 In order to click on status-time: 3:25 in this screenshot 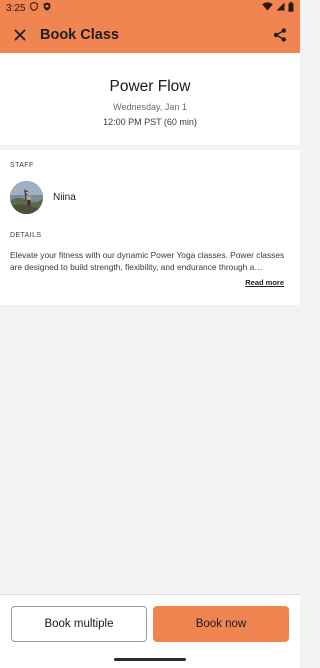, I will do `click(16, 8)`.